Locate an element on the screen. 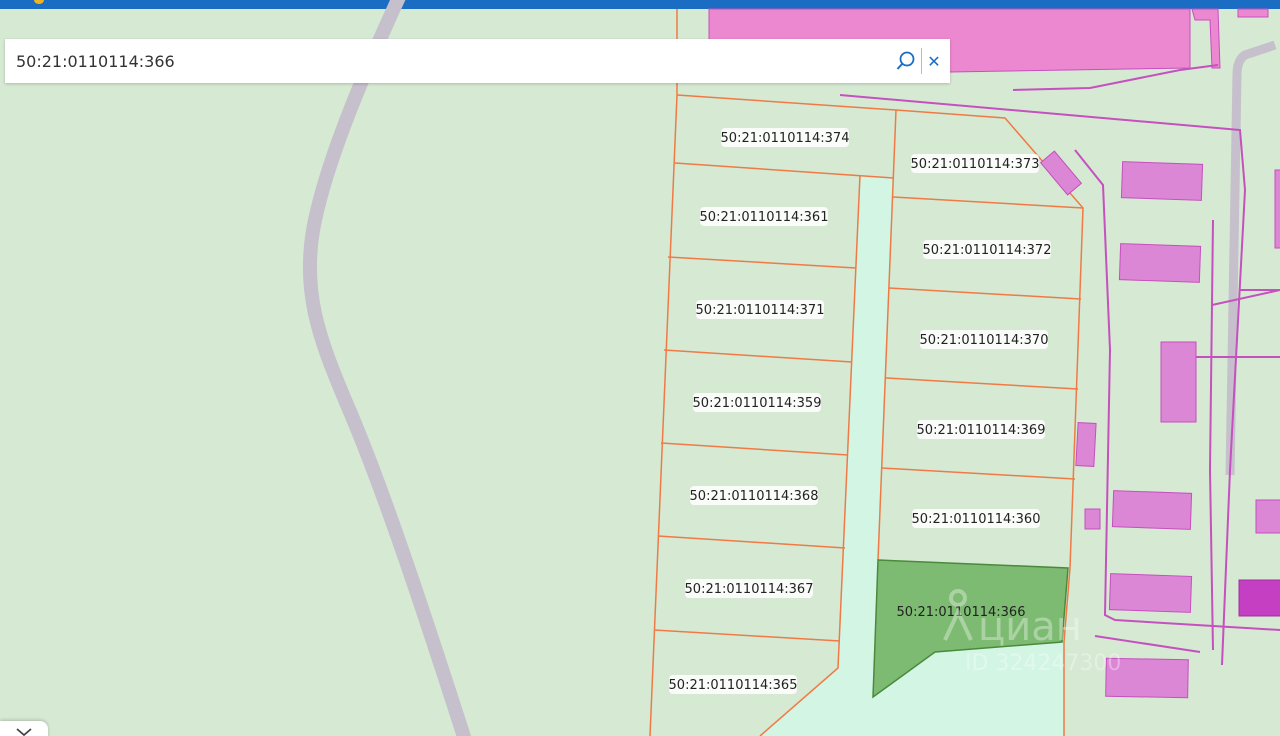  close-icon: ✕ is located at coordinates (934, 61).